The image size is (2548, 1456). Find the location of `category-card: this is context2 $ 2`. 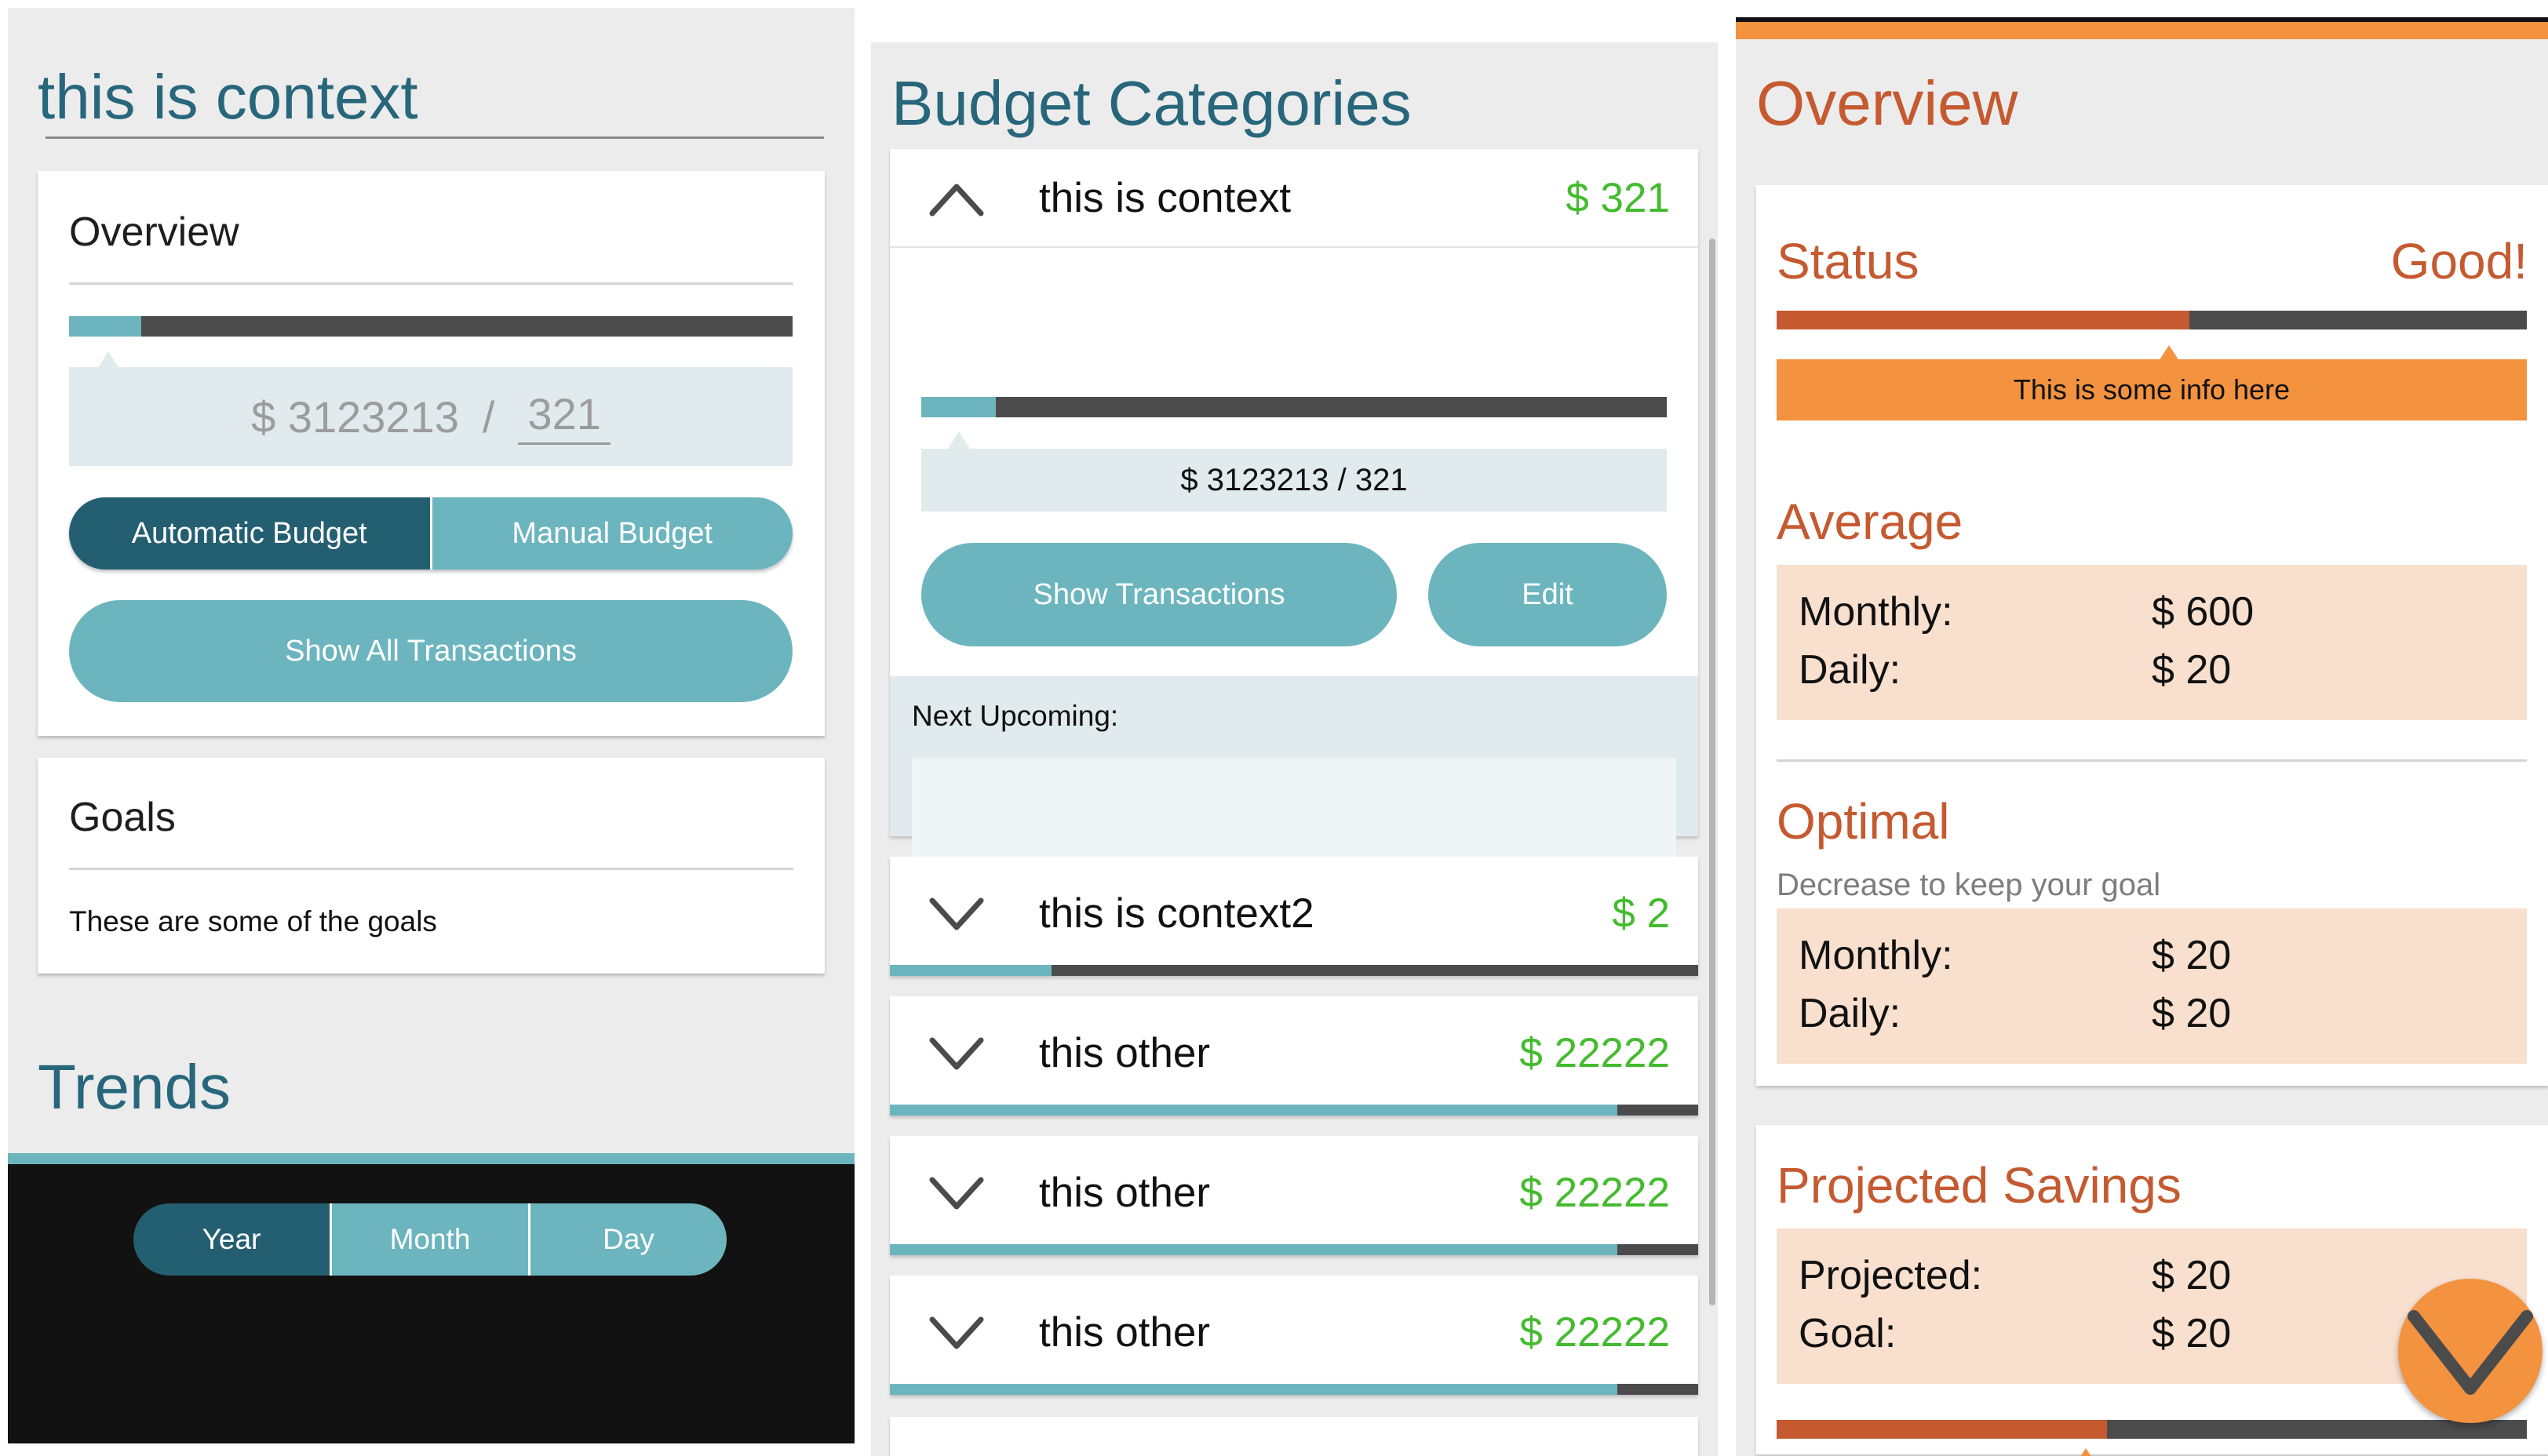

category-card: this is context2 $ 2 is located at coordinates (1294, 916).